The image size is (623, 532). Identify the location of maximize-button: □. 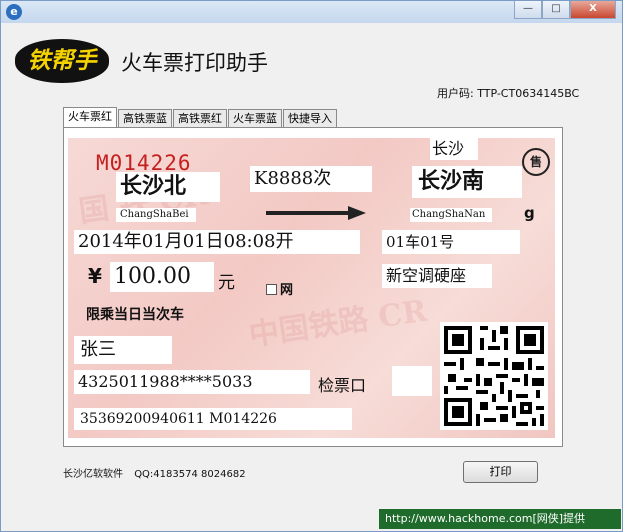
(556, 10).